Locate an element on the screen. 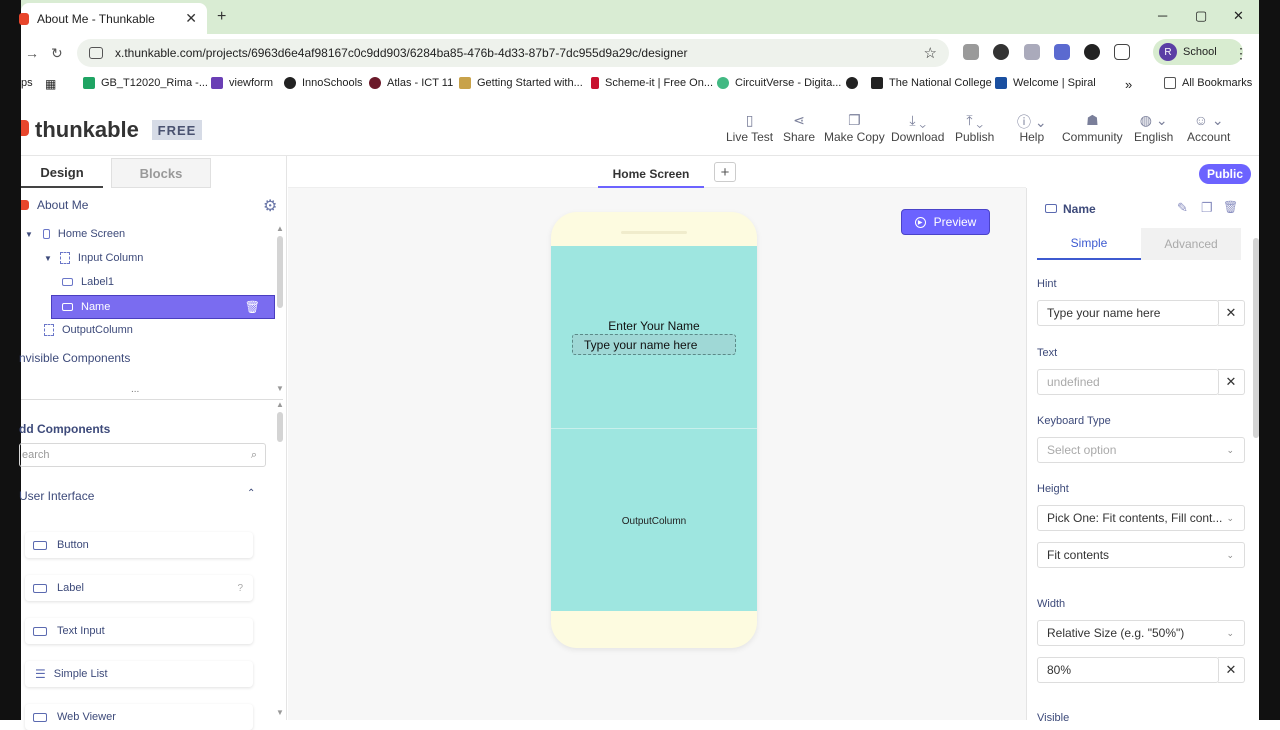 The image size is (1280, 730). clear-width-icon: ✕ is located at coordinates (1231, 670).